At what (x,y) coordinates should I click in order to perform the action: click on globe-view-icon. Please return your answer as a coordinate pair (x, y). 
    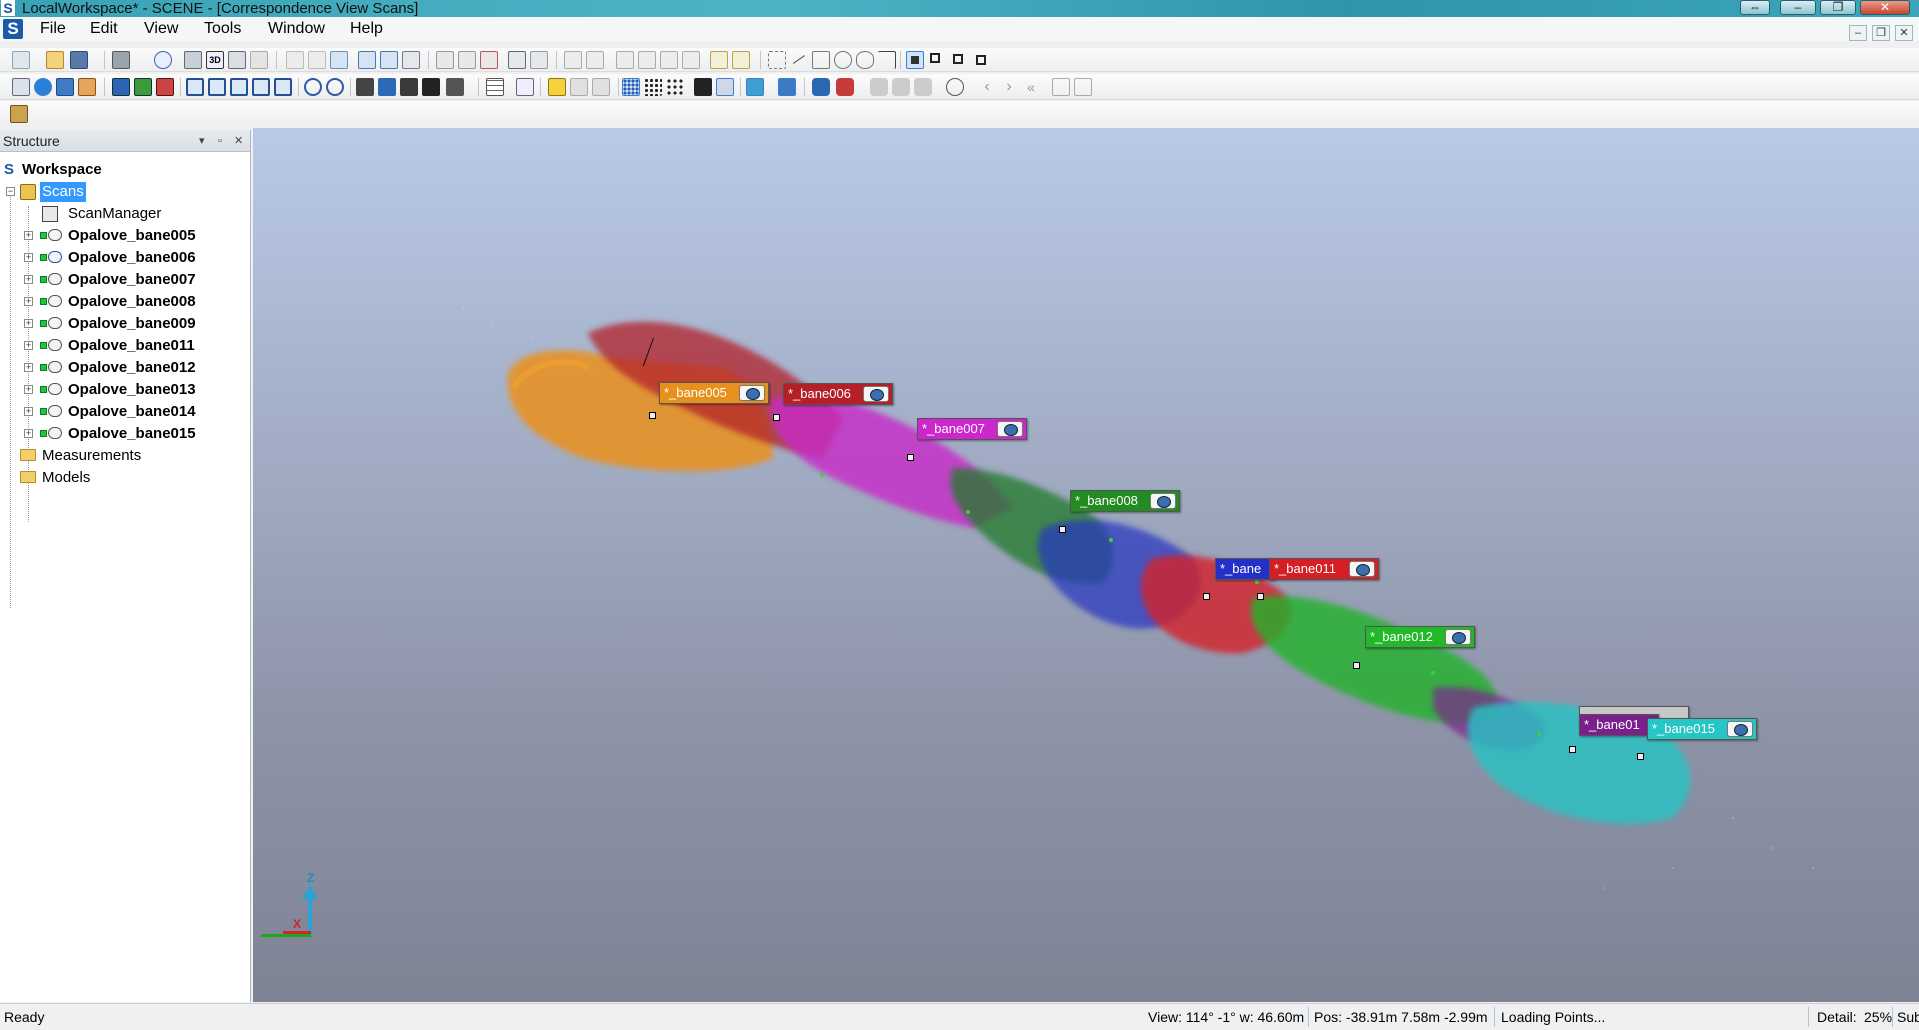
    Looking at the image, I should click on (43, 87).